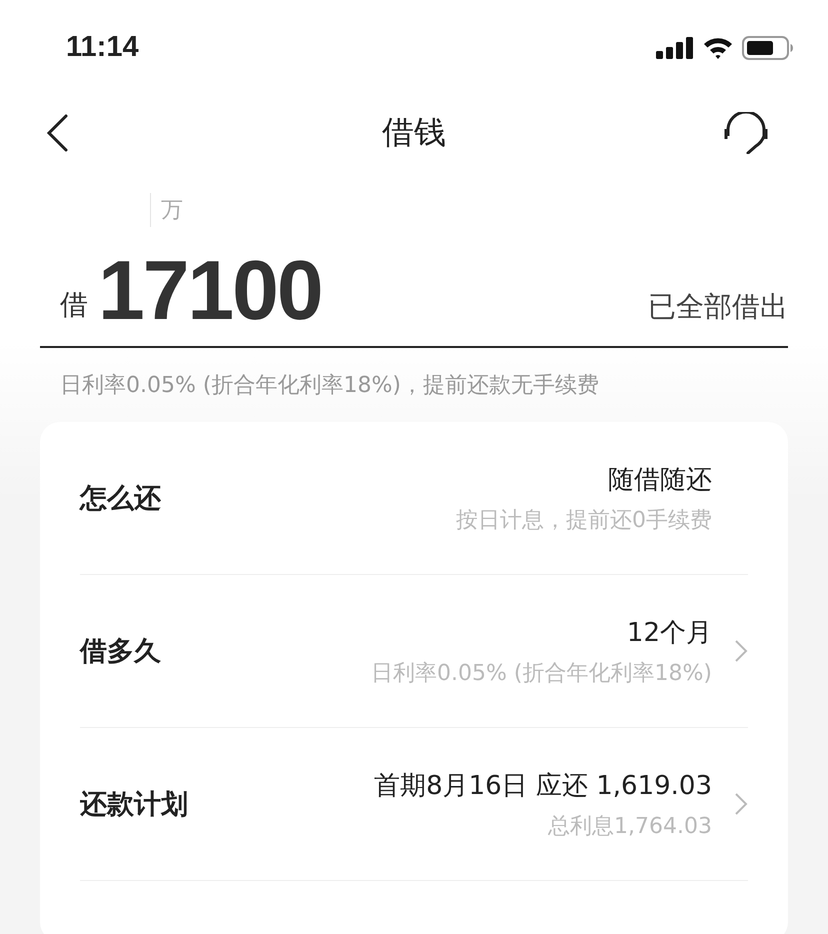  Describe the element at coordinates (102, 47) in the screenshot. I see `status-time: 11:14` at that location.